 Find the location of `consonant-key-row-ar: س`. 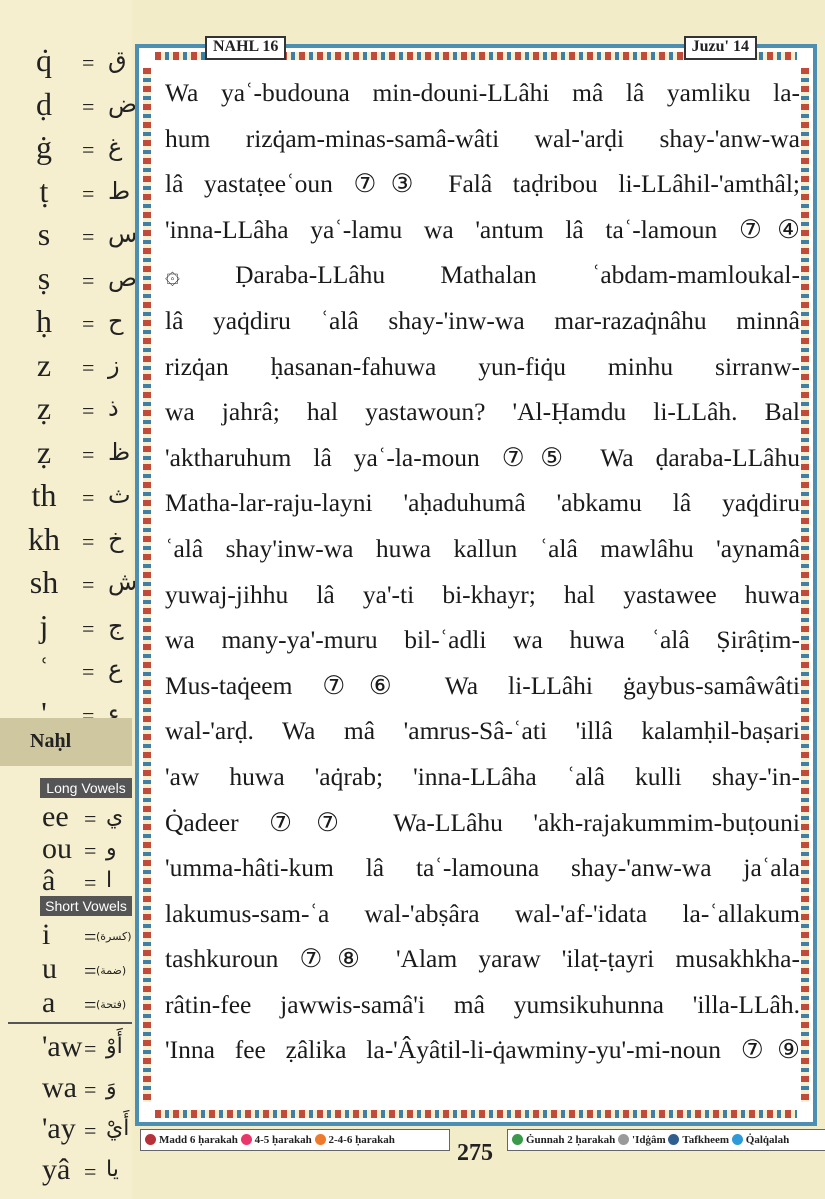

consonant-key-row-ar: س is located at coordinates (123, 234).